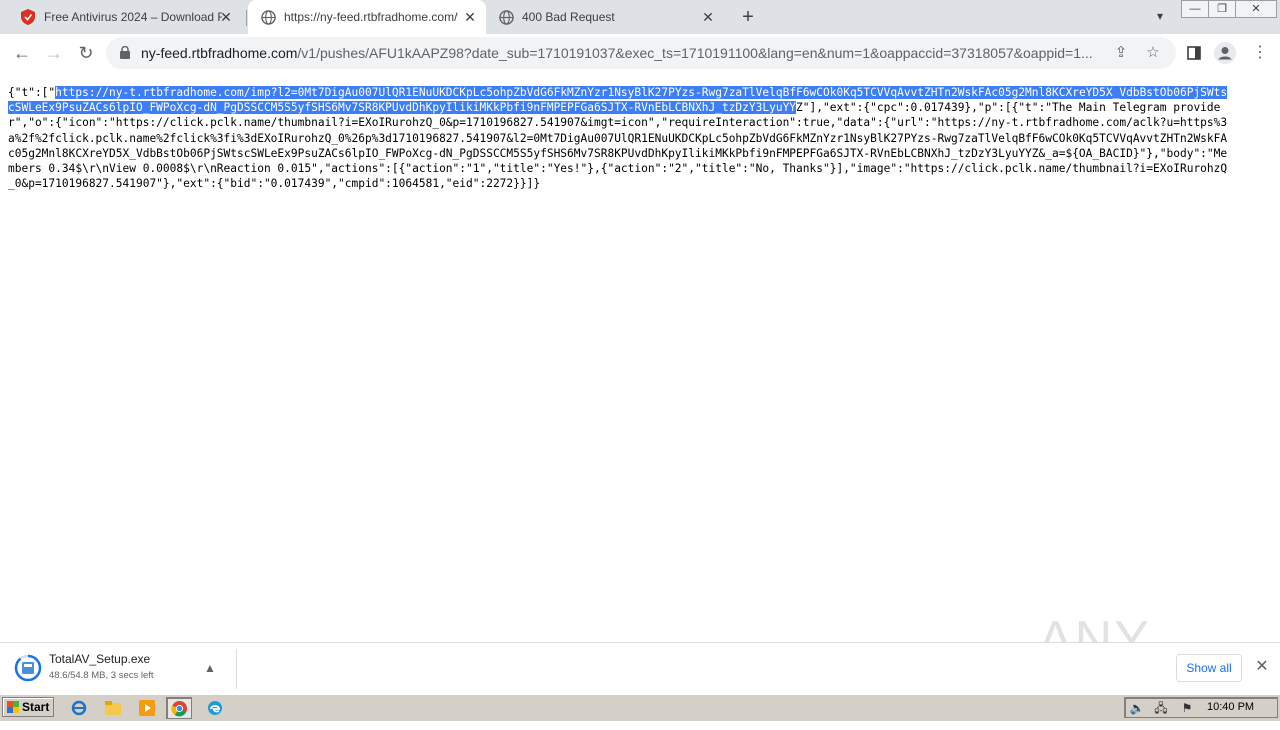 The height and width of the screenshot is (730, 1280). What do you see at coordinates (219, 53) in the screenshot?
I see `url-host: ny-feed.rtbfradhome.com` at bounding box center [219, 53].